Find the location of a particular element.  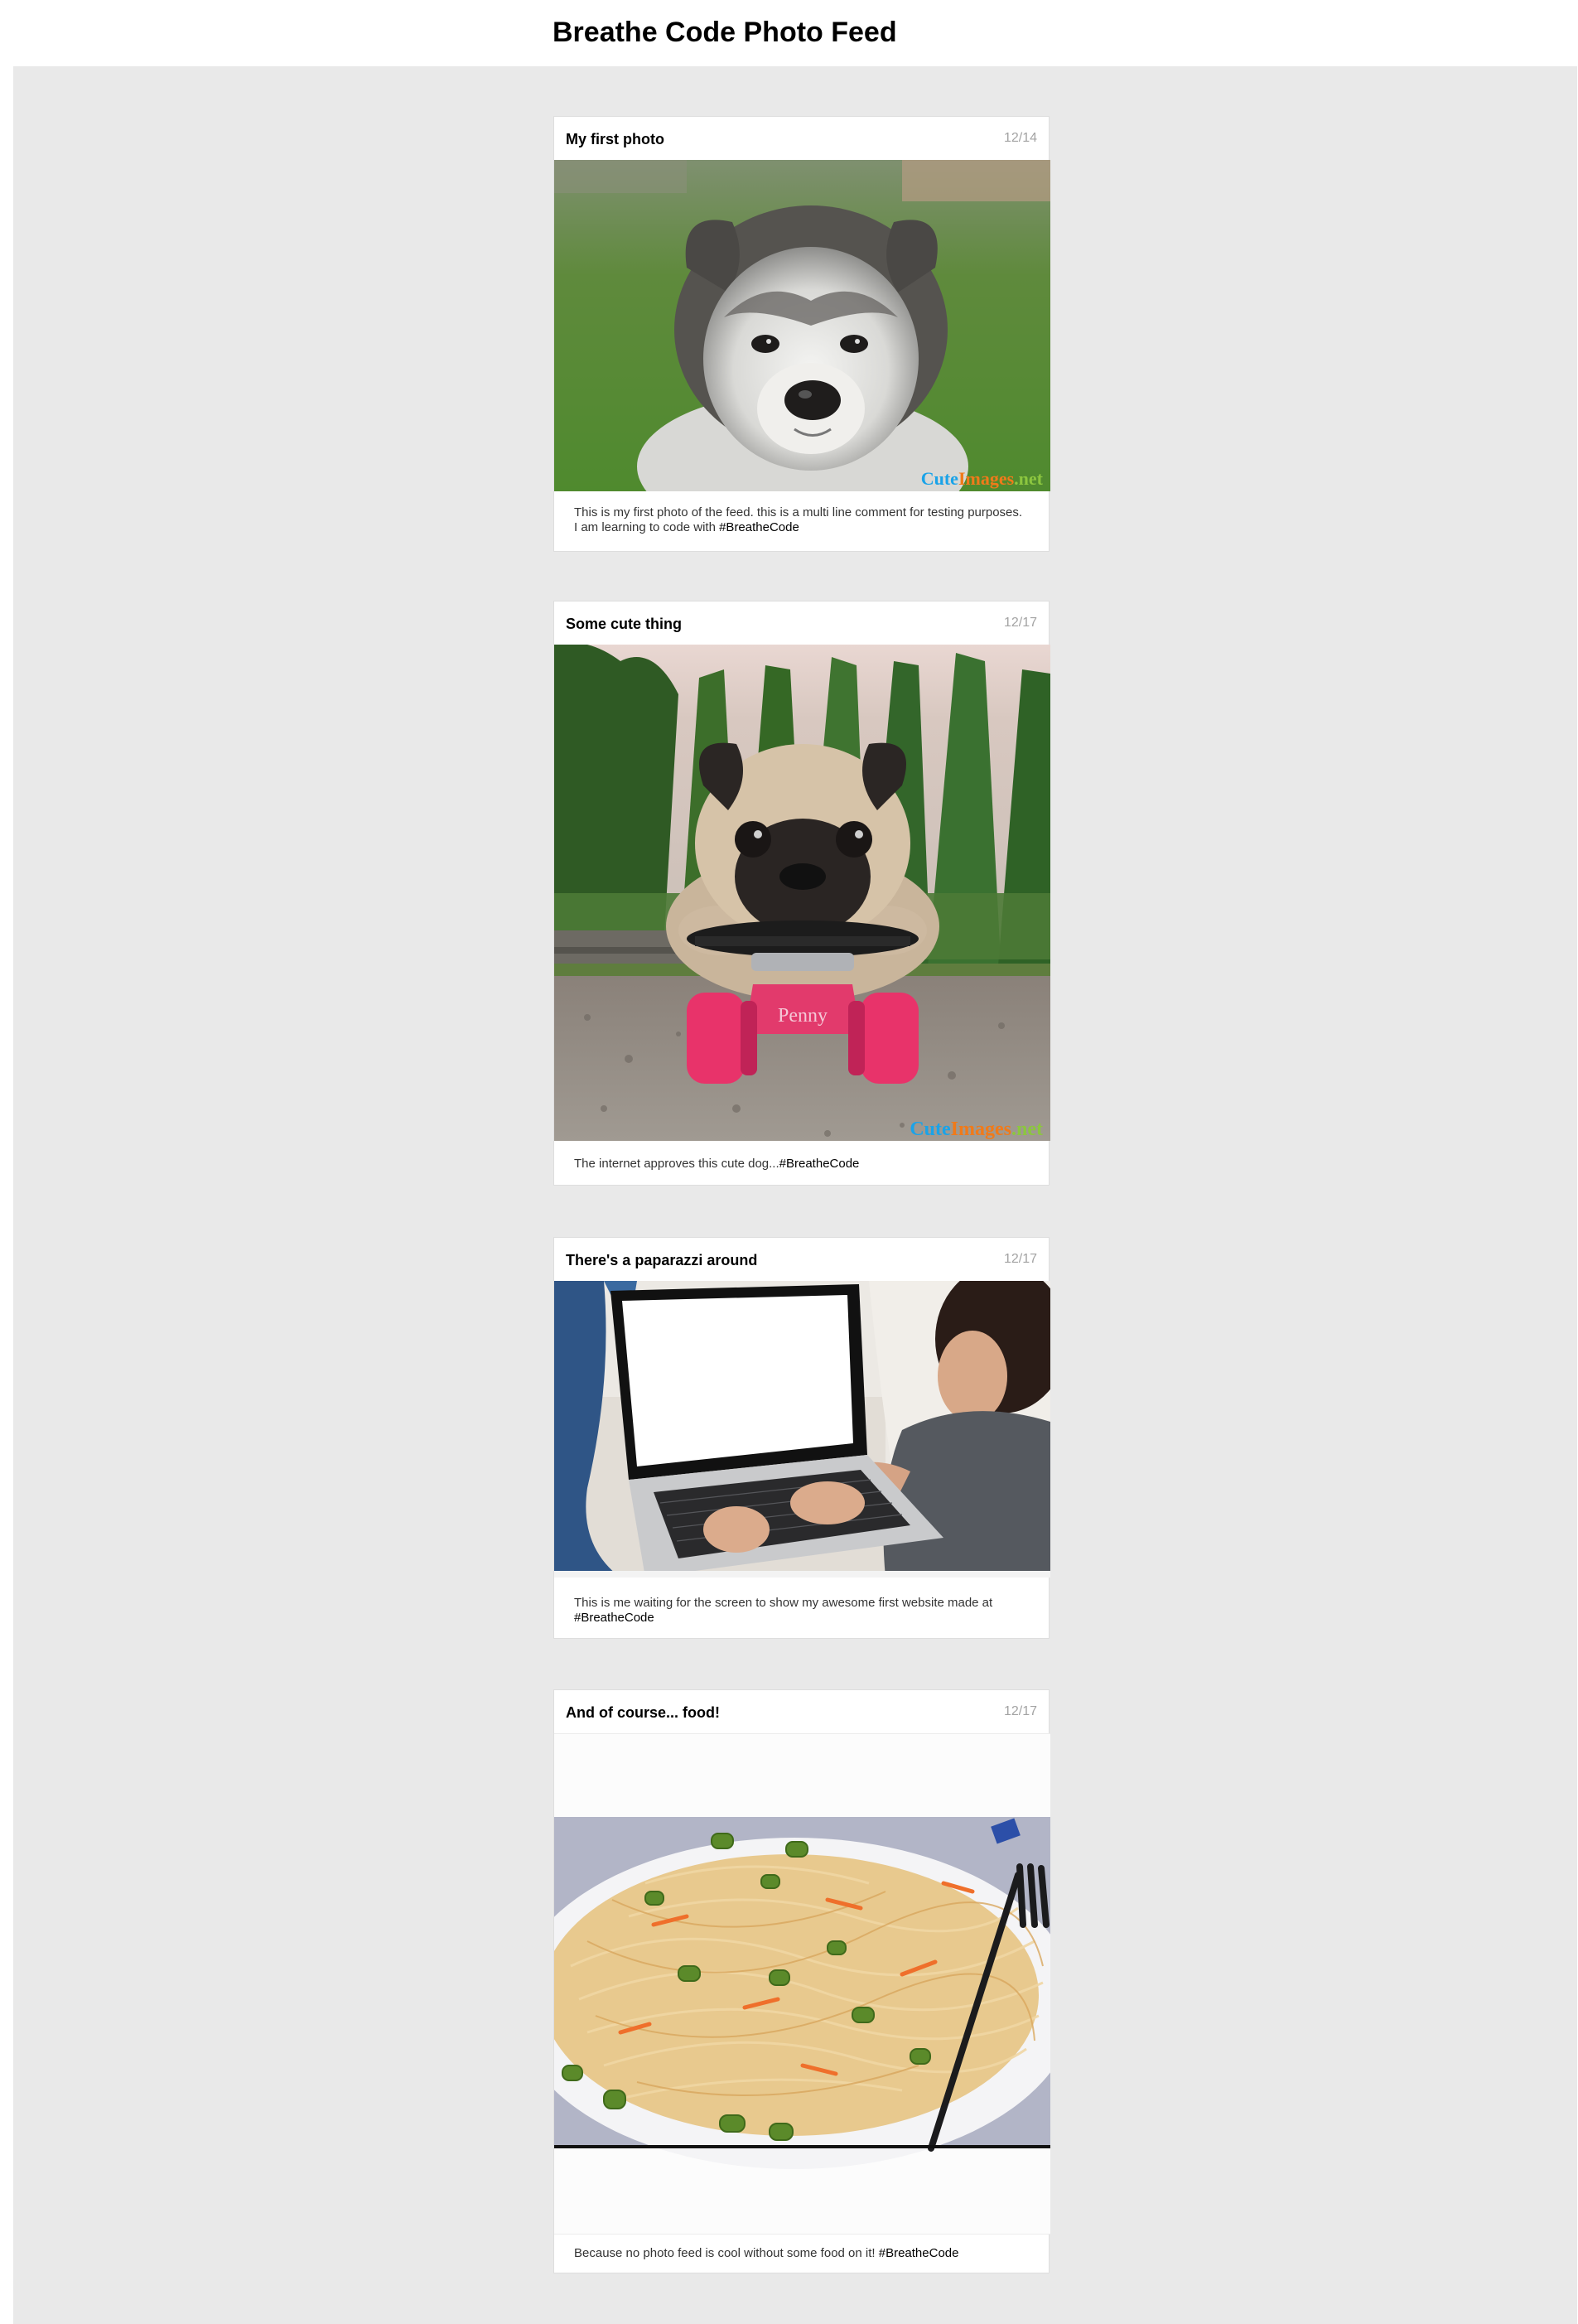

post-header: There's a paparazzi around 12/17 is located at coordinates (801, 1259).